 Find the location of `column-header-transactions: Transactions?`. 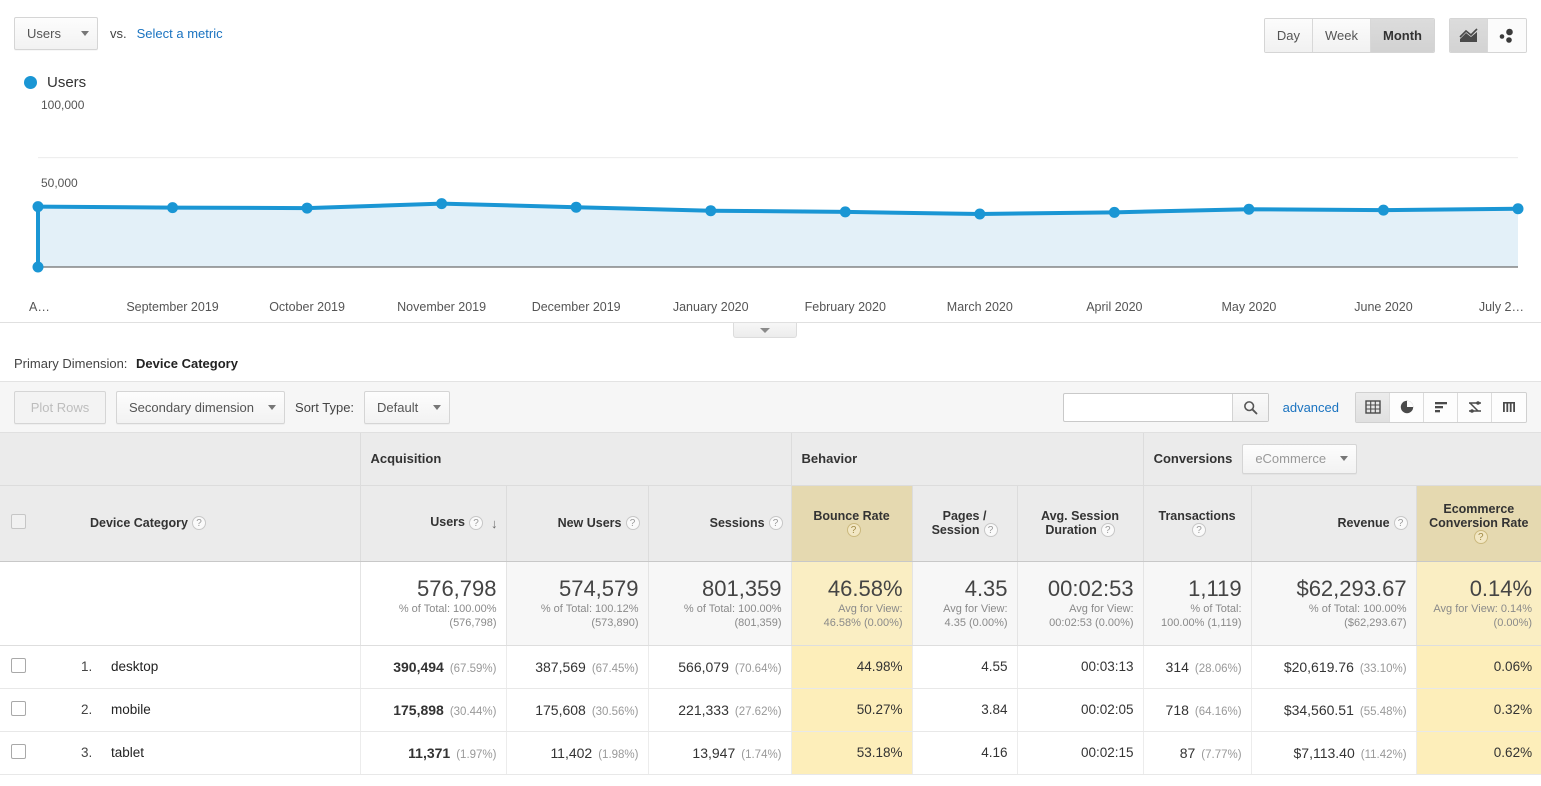

column-header-transactions: Transactions? is located at coordinates (1197, 523).